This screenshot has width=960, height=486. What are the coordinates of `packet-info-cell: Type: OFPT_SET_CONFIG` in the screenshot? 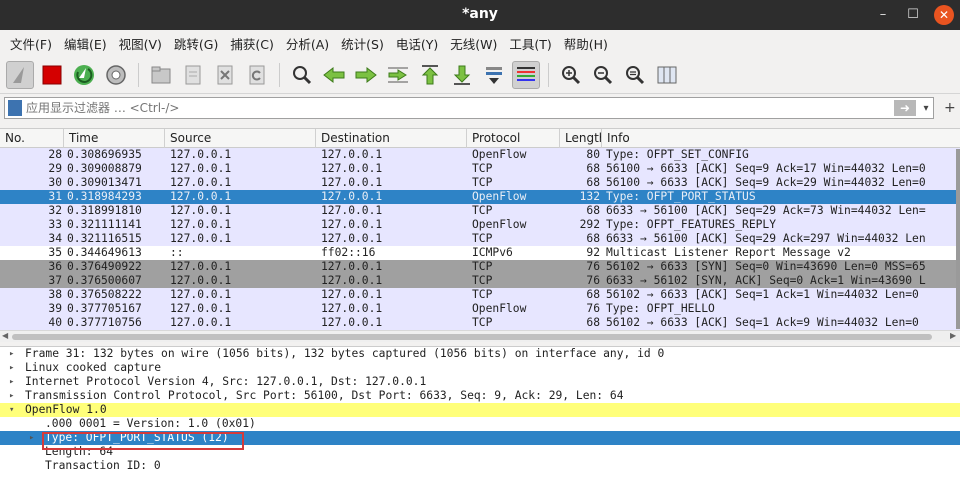 It's located at (677, 154).